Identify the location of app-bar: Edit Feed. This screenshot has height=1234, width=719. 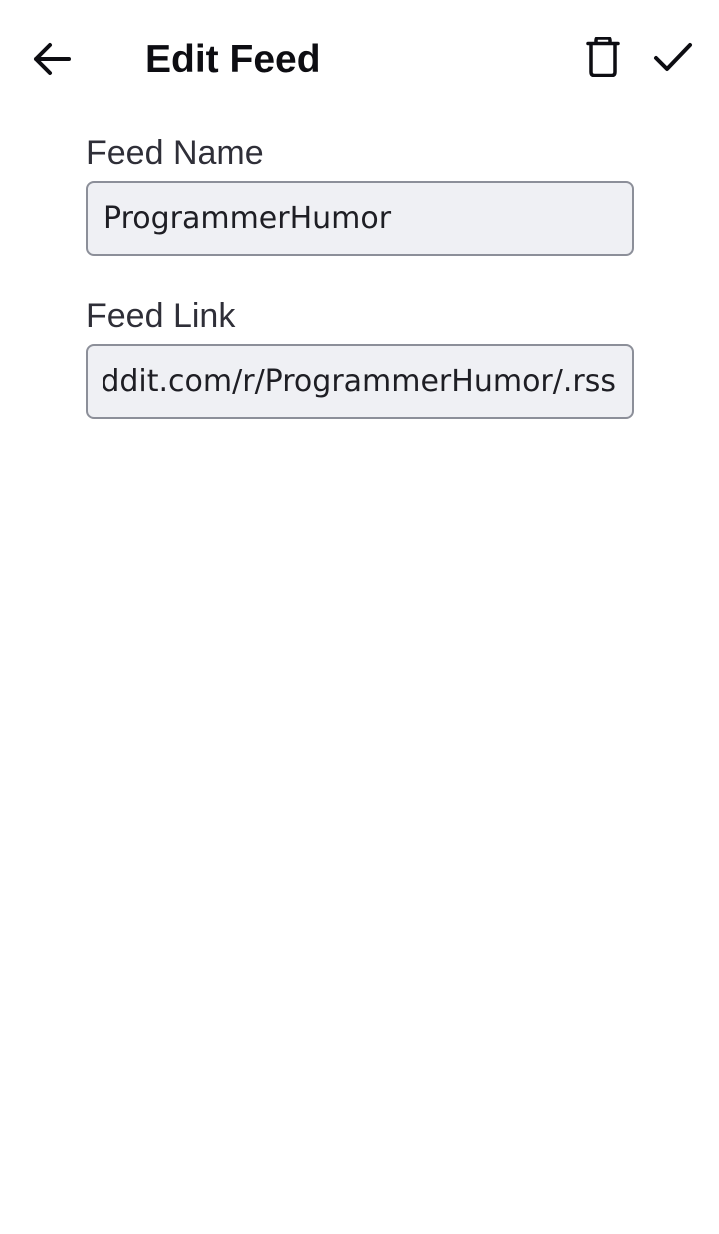
(359, 60).